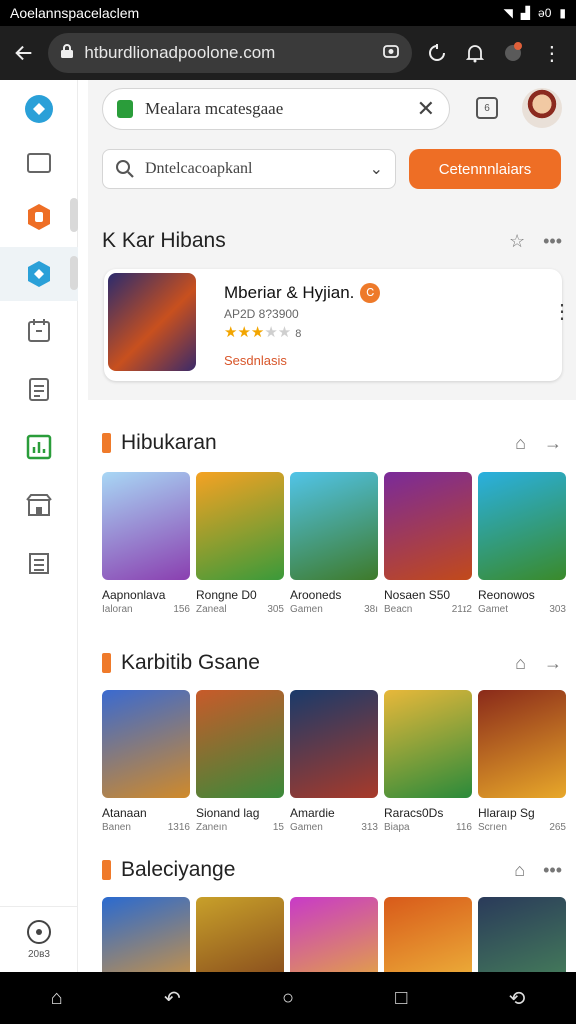 Image resolution: width=576 pixels, height=1024 pixels. Describe the element at coordinates (39, 389) in the screenshot. I see `sidebar-item-clipboard` at that location.